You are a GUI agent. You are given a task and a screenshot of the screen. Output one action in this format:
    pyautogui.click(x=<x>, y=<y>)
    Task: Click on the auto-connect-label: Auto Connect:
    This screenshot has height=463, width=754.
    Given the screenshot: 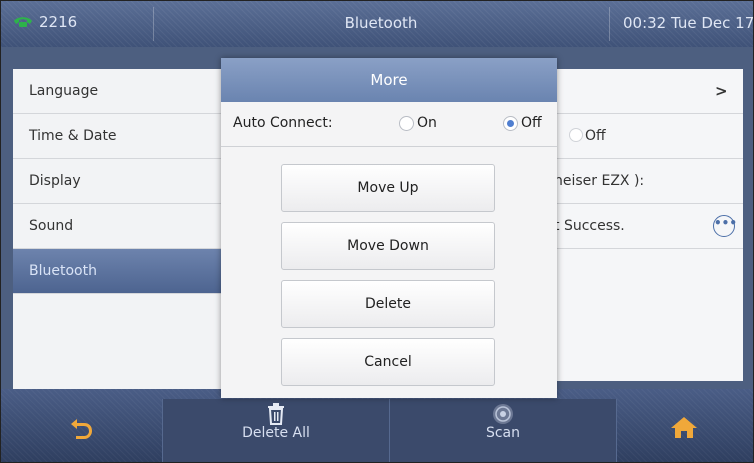 What is the action you would take?
    pyautogui.click(x=283, y=123)
    